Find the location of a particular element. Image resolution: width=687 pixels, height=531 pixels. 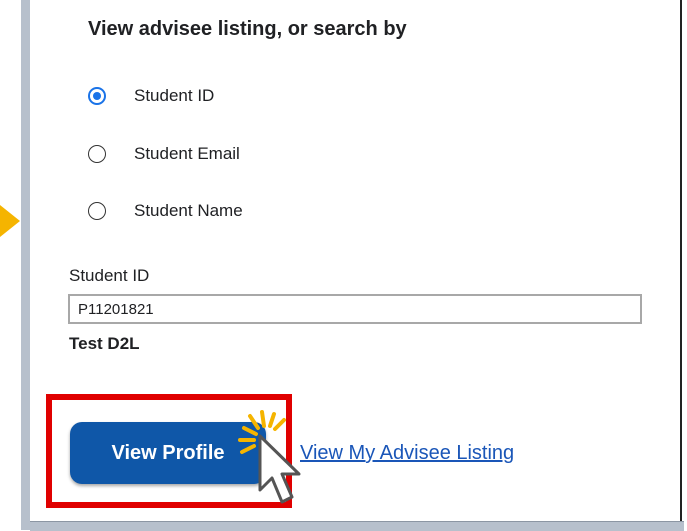

student-name-result: Test D2L is located at coordinates (104, 343).